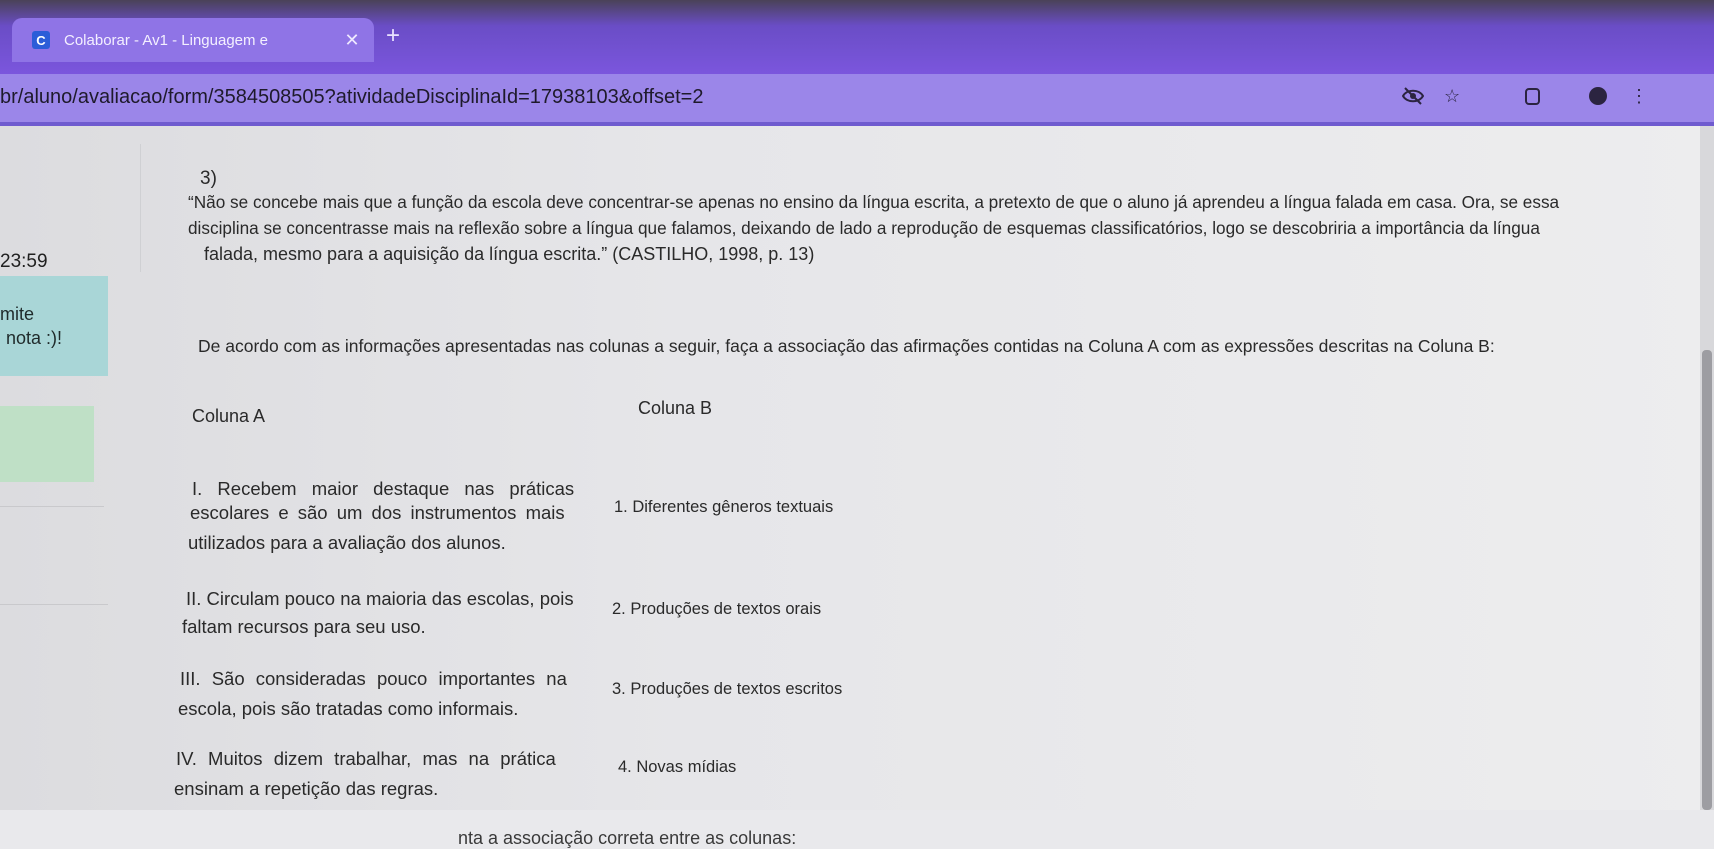 This screenshot has height=849, width=1714. What do you see at coordinates (1452, 96) in the screenshot?
I see `star-icon: ☆` at bounding box center [1452, 96].